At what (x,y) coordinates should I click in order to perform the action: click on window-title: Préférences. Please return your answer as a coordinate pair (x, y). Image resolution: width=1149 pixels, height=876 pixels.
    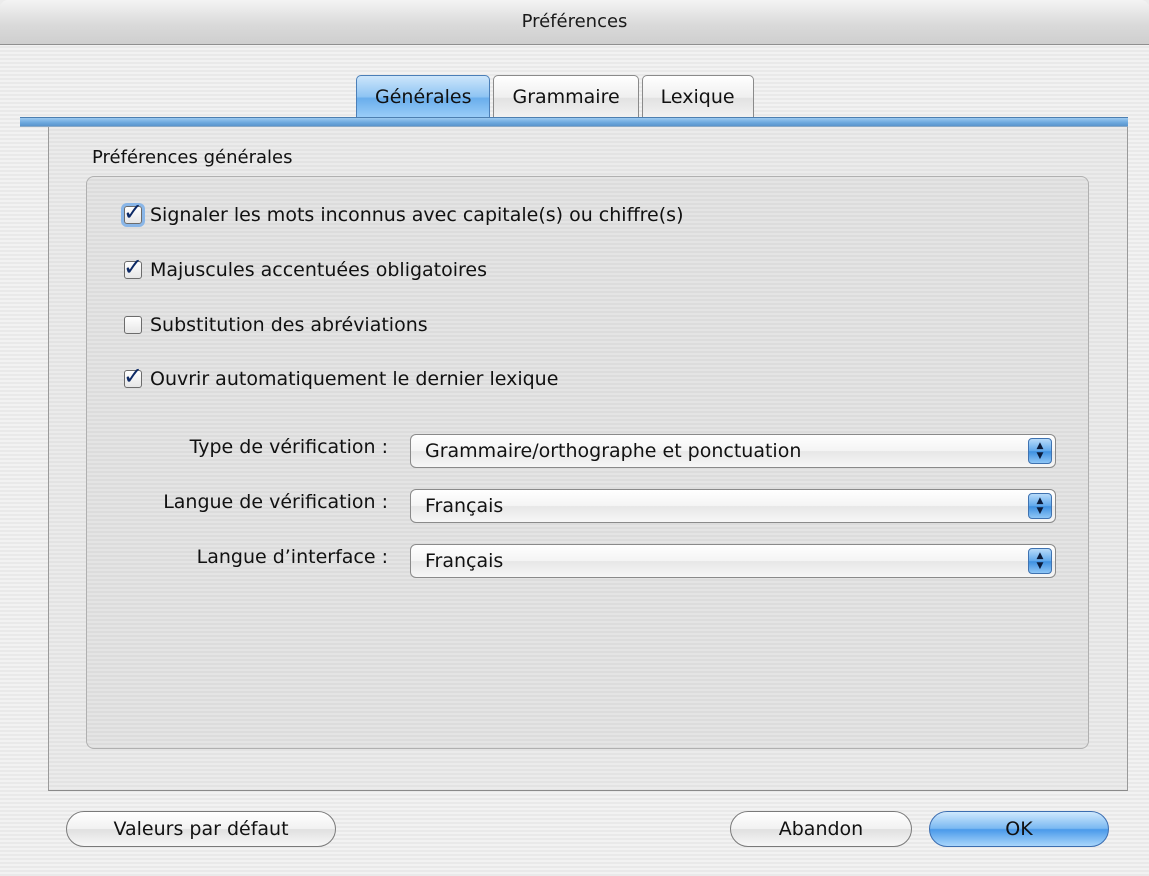
    Looking at the image, I should click on (574, 22).